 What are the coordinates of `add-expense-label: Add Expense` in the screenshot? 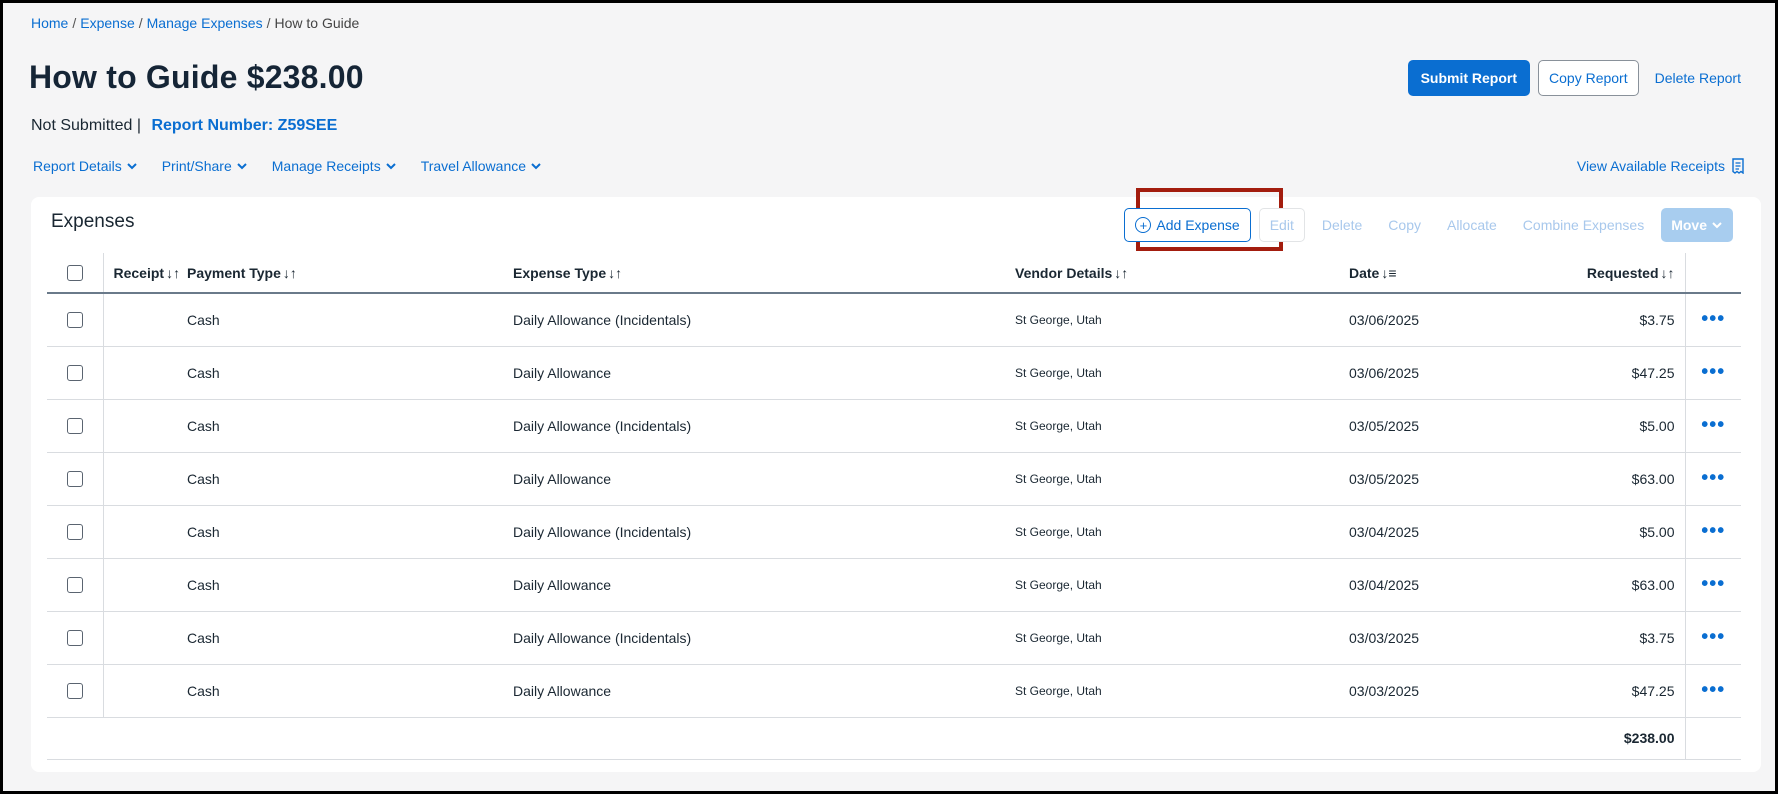 It's located at (1198, 225).